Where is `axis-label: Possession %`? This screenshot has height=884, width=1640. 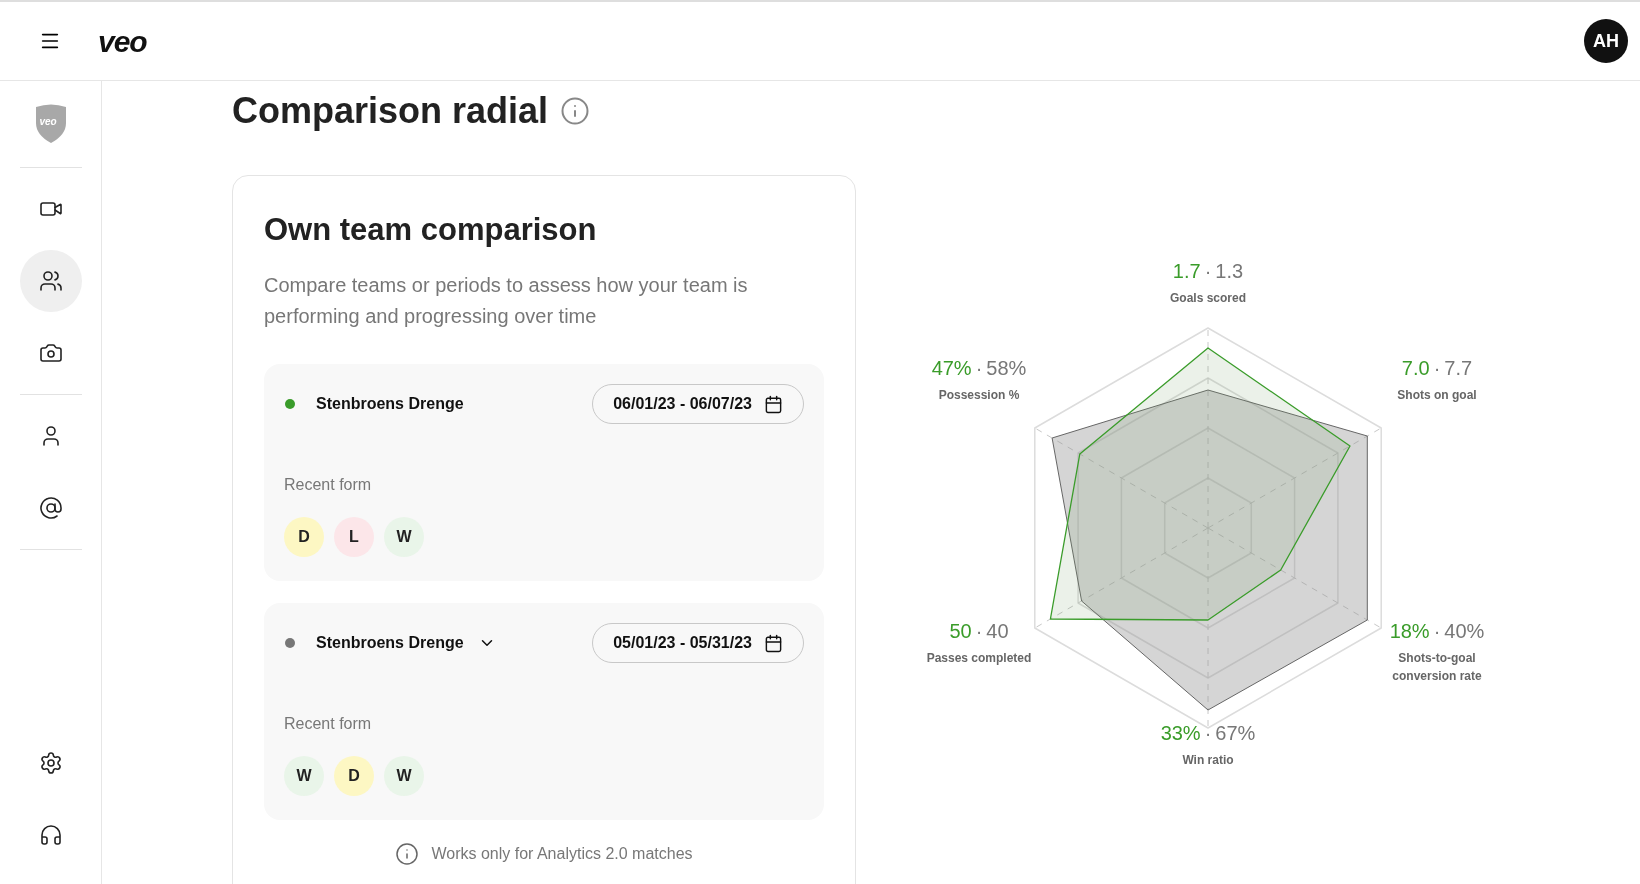
axis-label: Possession % is located at coordinates (979, 395).